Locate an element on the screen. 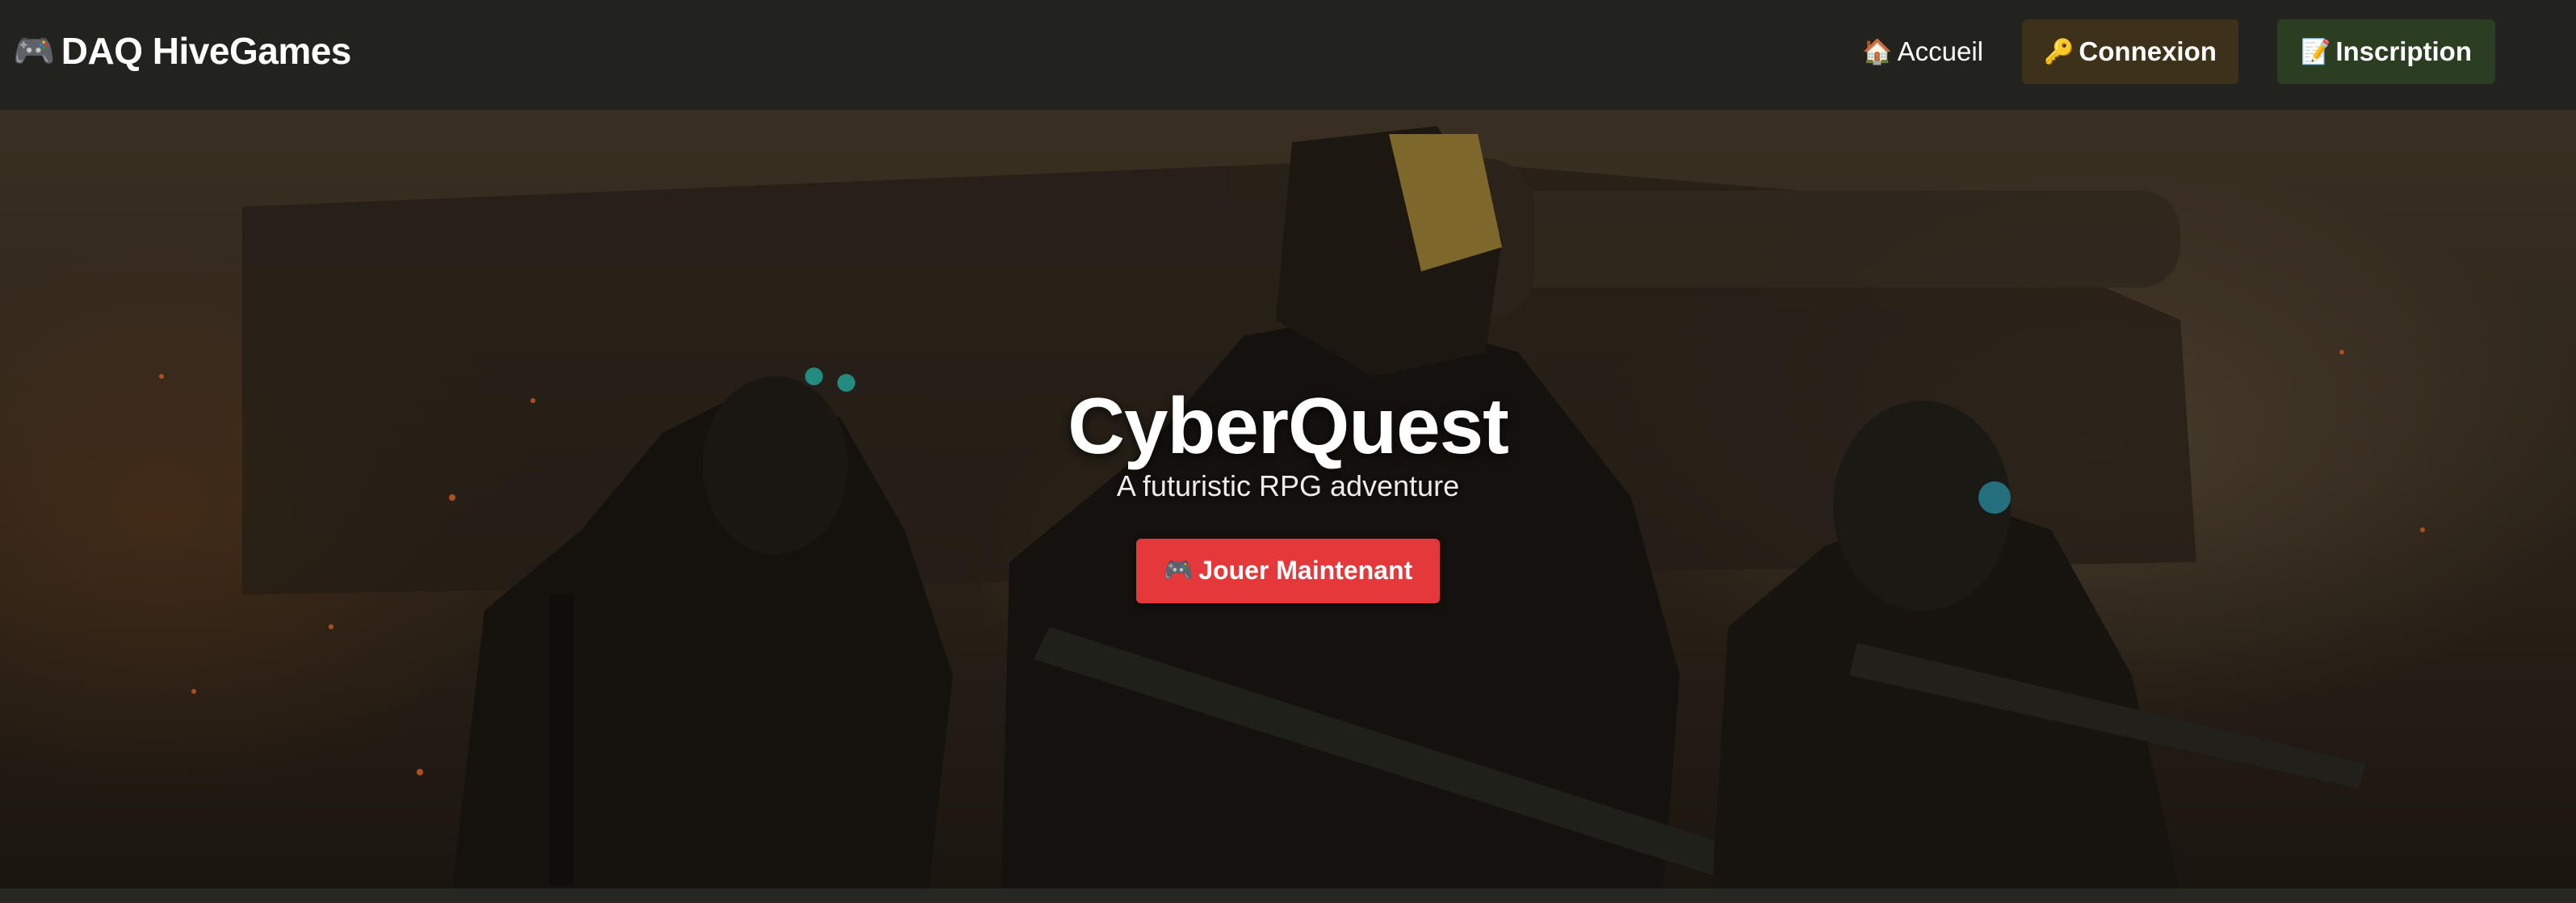 Image resolution: width=2576 pixels, height=903 pixels. nav-home-label: Accueil is located at coordinates (1940, 51).